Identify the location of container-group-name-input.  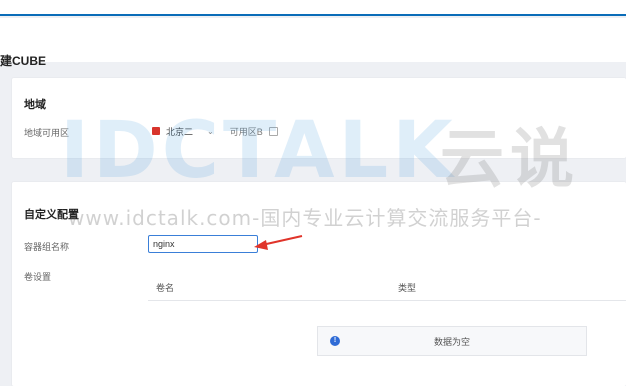
(203, 244).